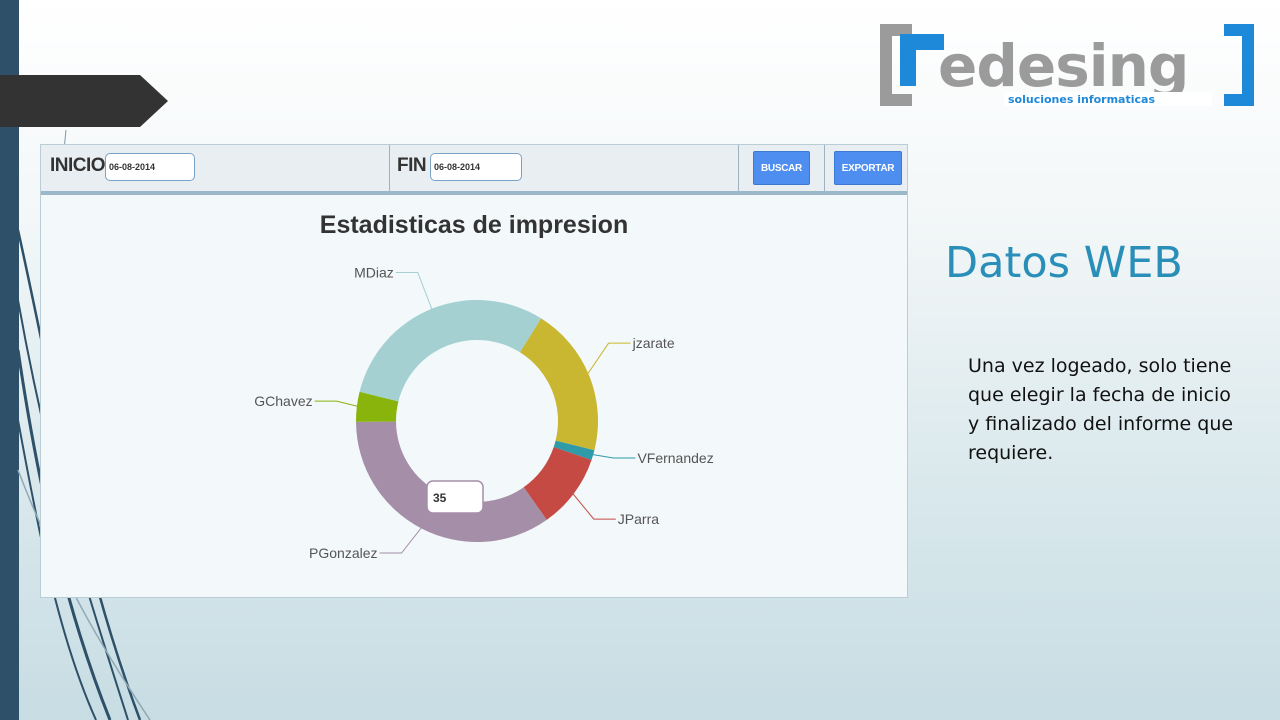 Image resolution: width=1280 pixels, height=720 pixels. I want to click on slice-label-pgonzalez: PGonzalez, so click(343, 553).